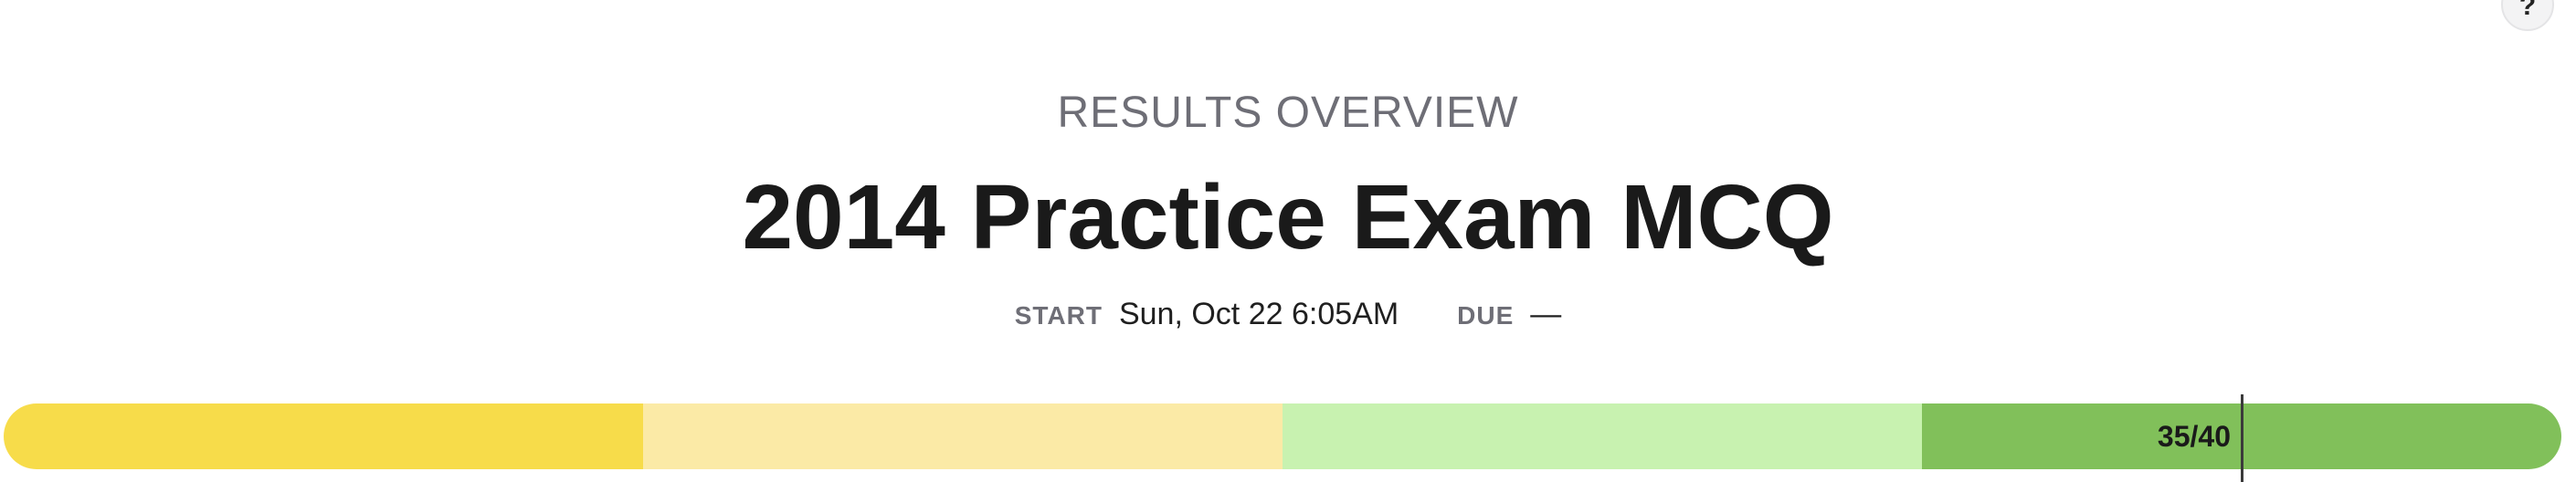 Image resolution: width=2576 pixels, height=482 pixels. Describe the element at coordinates (1259, 314) in the screenshot. I see `start-value: Sun, Oct 22 6:05AM` at that location.